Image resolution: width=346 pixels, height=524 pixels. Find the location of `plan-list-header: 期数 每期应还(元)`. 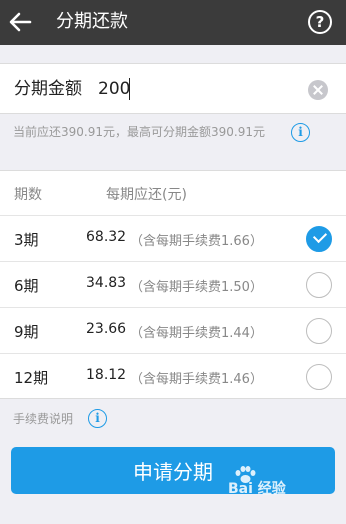

plan-list-header: 期数 每期应还(元) is located at coordinates (173, 193).